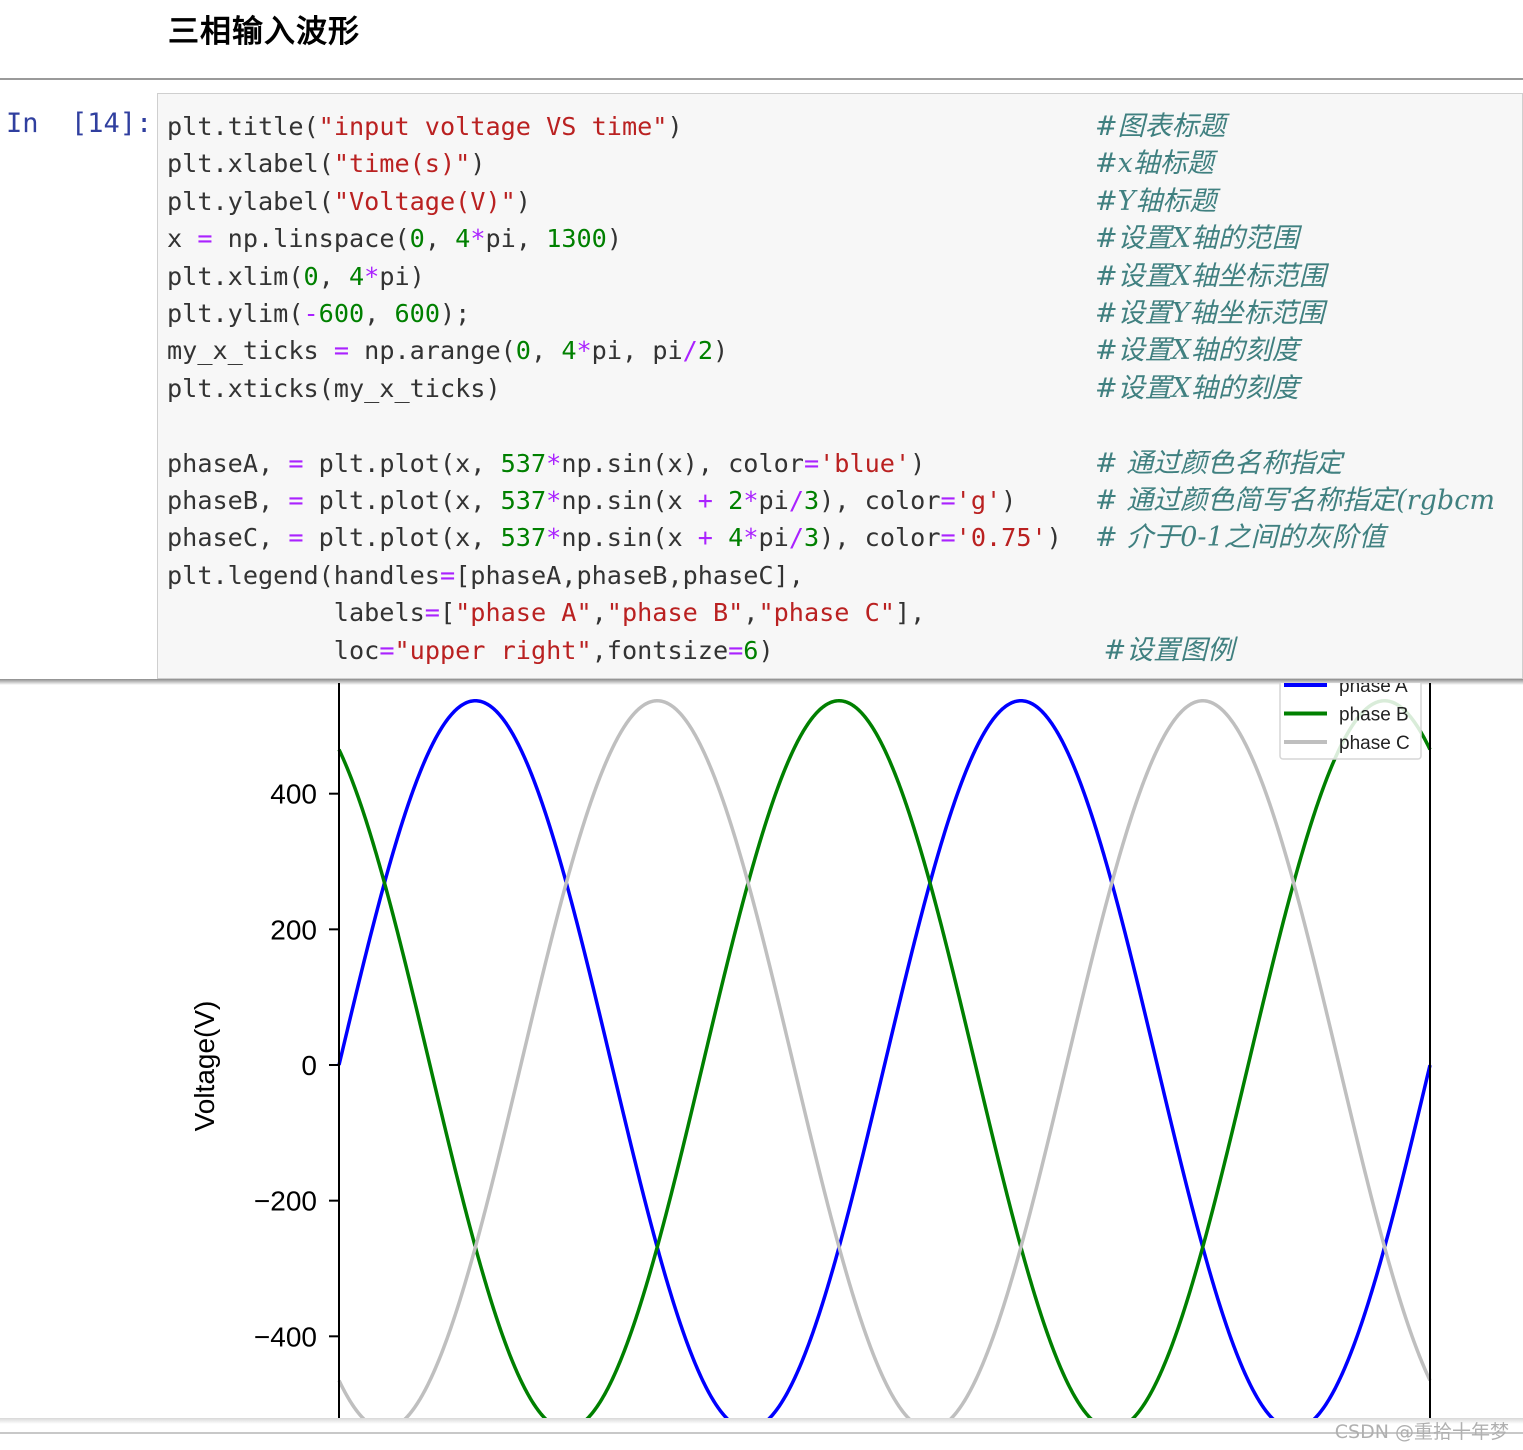 Image resolution: width=1523 pixels, height=1450 pixels. I want to click on code-comment: #设置Y轴坐标范围, so click(1210, 314).